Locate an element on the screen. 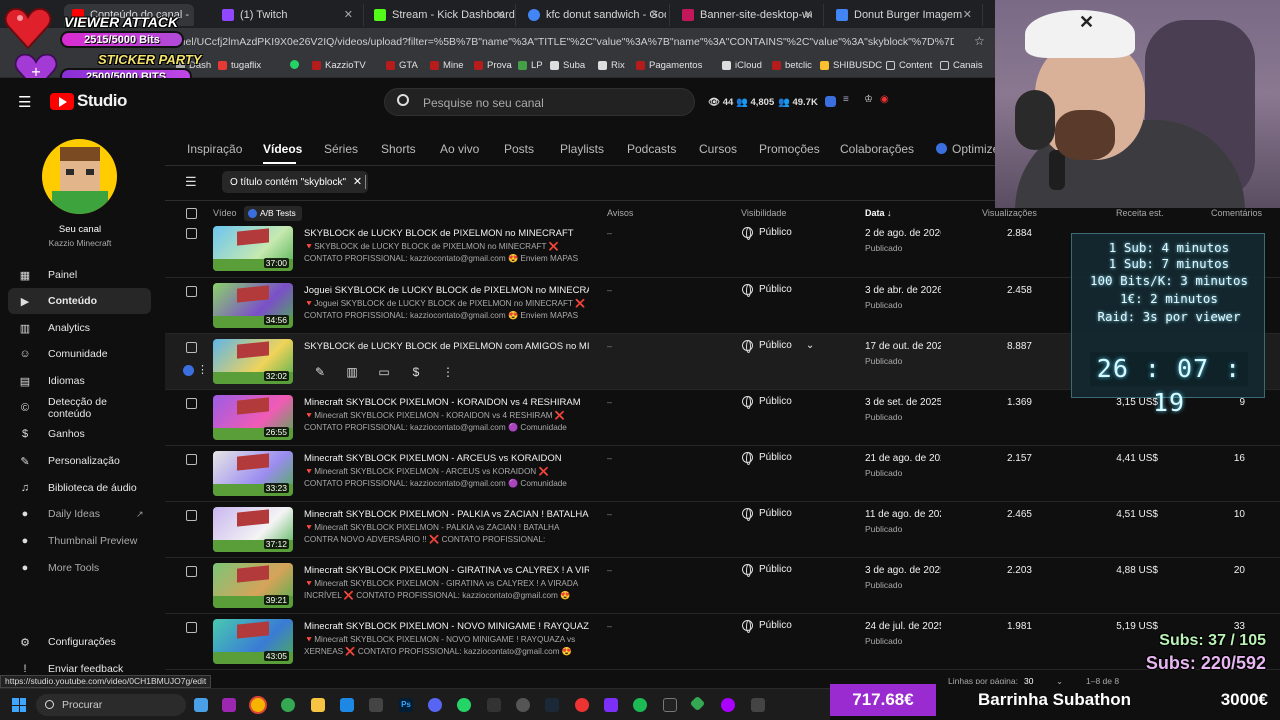 Image resolution: width=1280 pixels, height=720 pixels. column-header-visibility: Visibilidade is located at coordinates (763, 213).